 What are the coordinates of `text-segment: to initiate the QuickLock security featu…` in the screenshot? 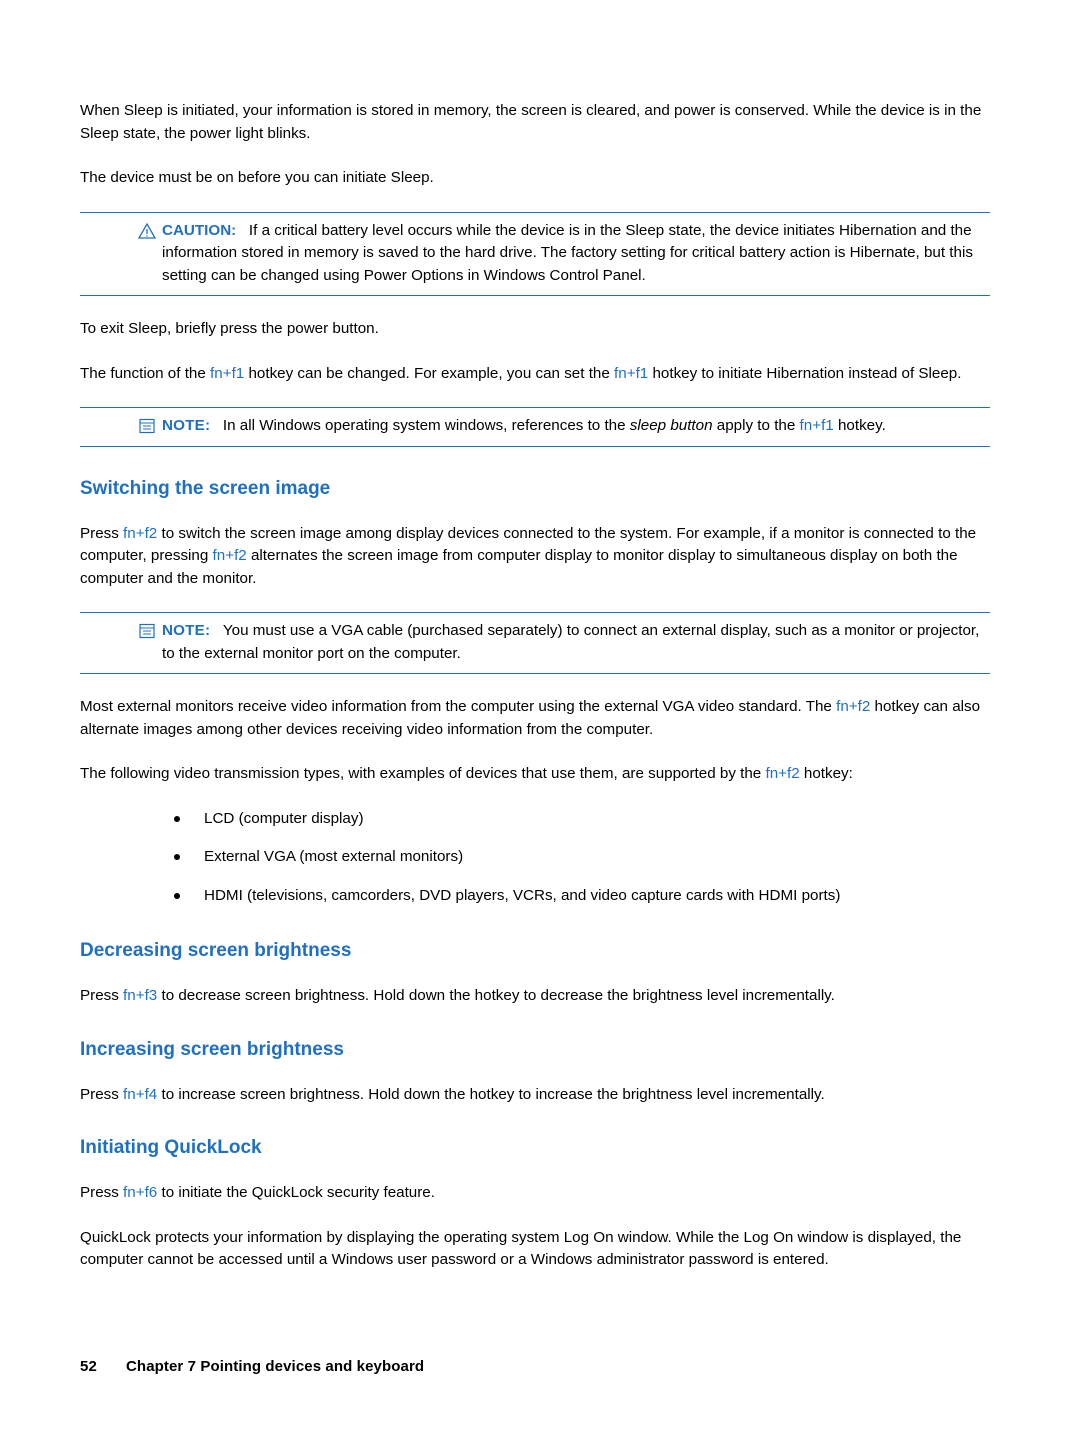 It's located at (296, 1192).